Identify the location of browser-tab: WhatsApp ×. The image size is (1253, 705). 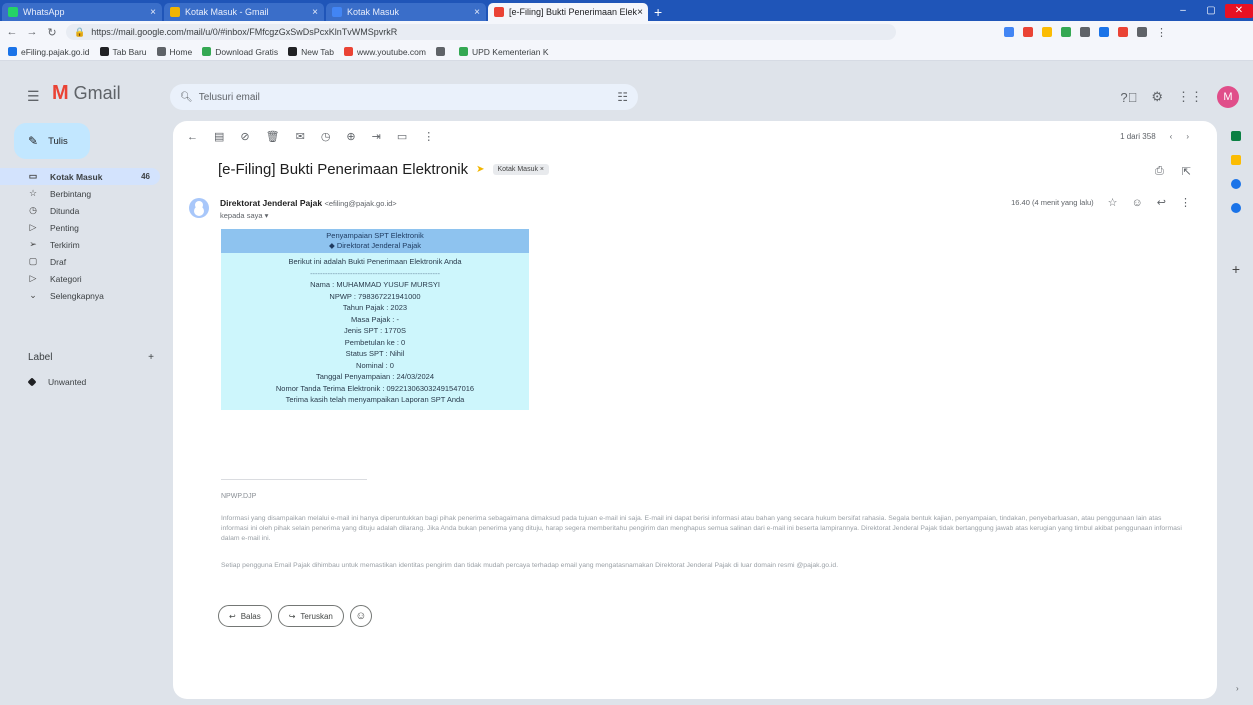
(82, 12).